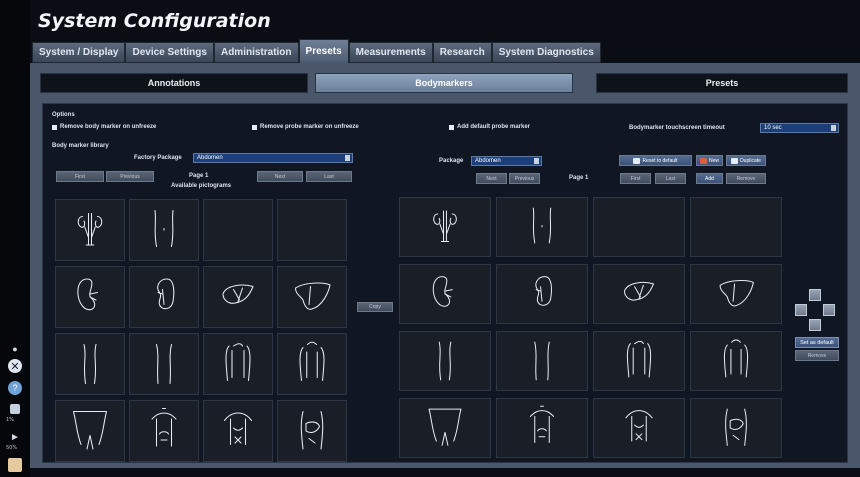 This screenshot has width=860, height=477. I want to click on left-previous-button: Previous, so click(130, 176).